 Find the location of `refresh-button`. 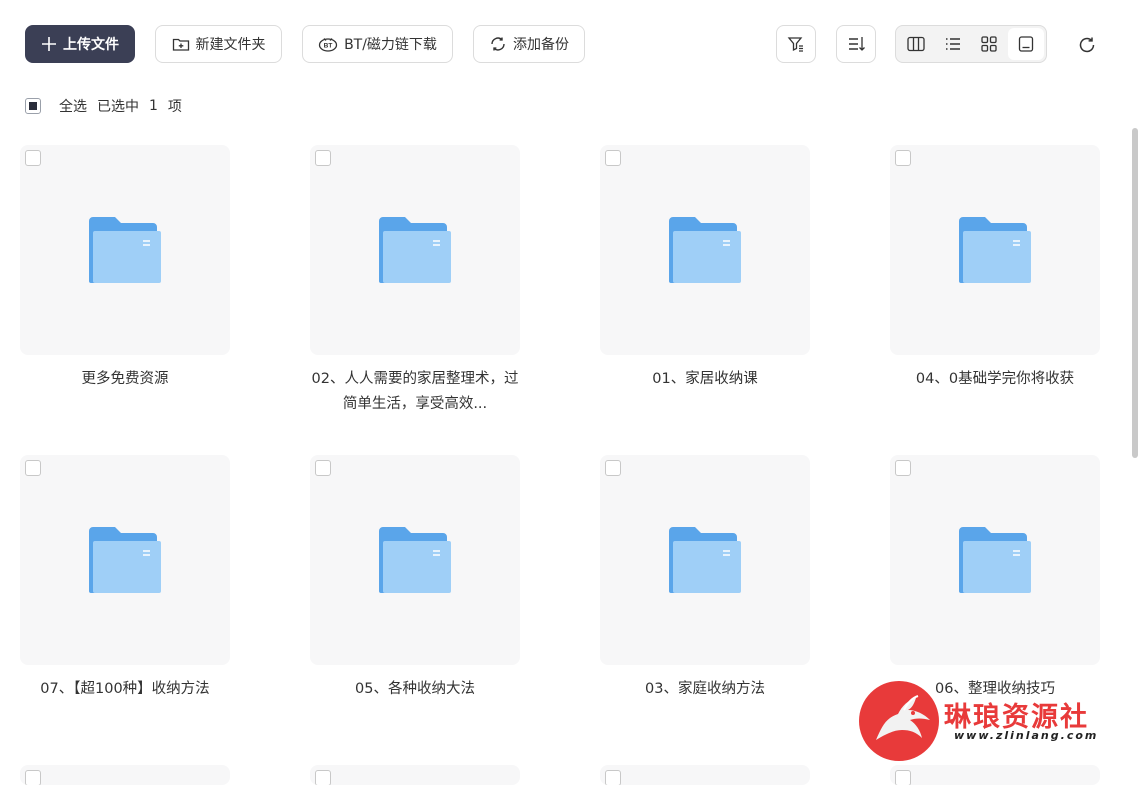

refresh-button is located at coordinates (1087, 45).